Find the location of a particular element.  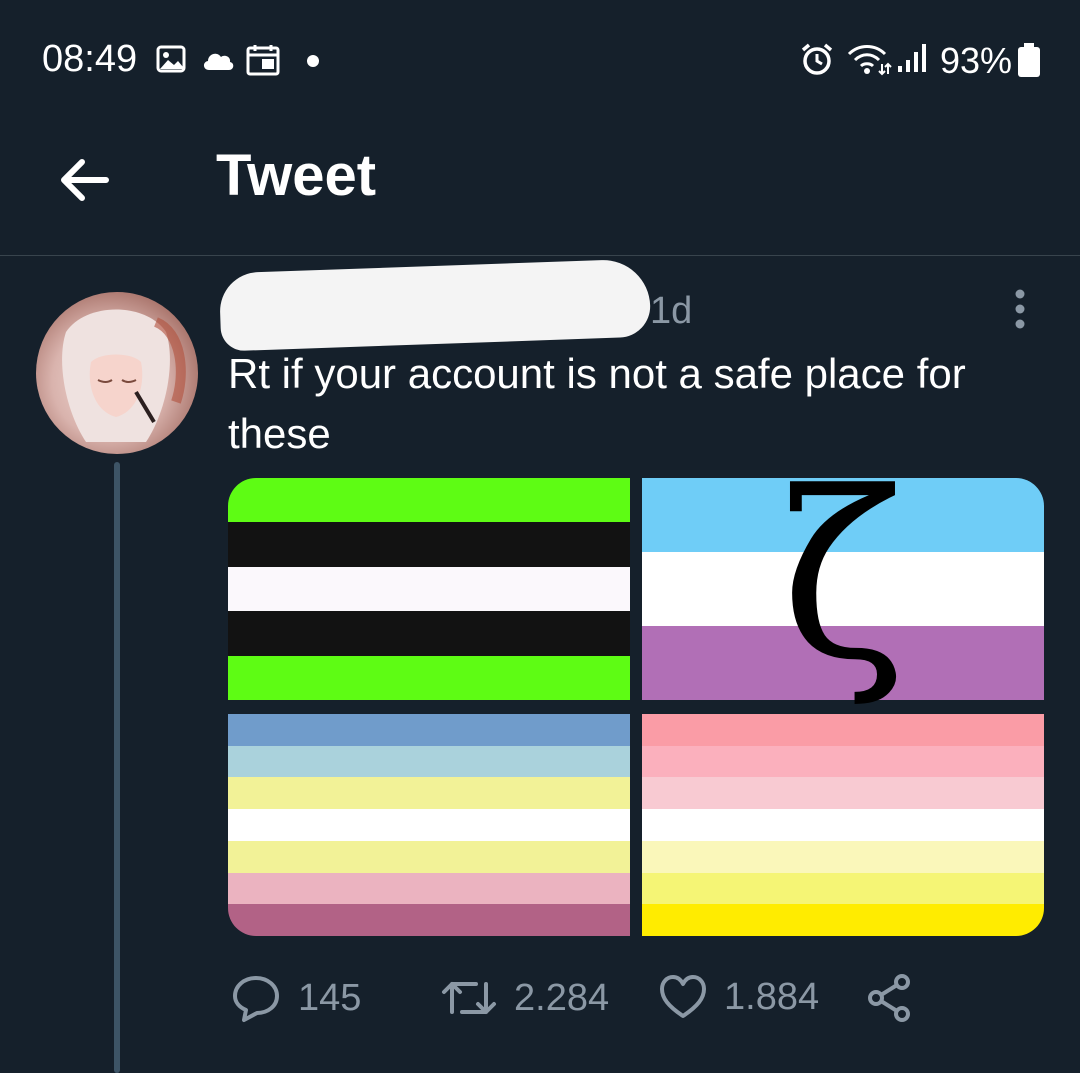

arrow-left-icon is located at coordinates (85, 180).